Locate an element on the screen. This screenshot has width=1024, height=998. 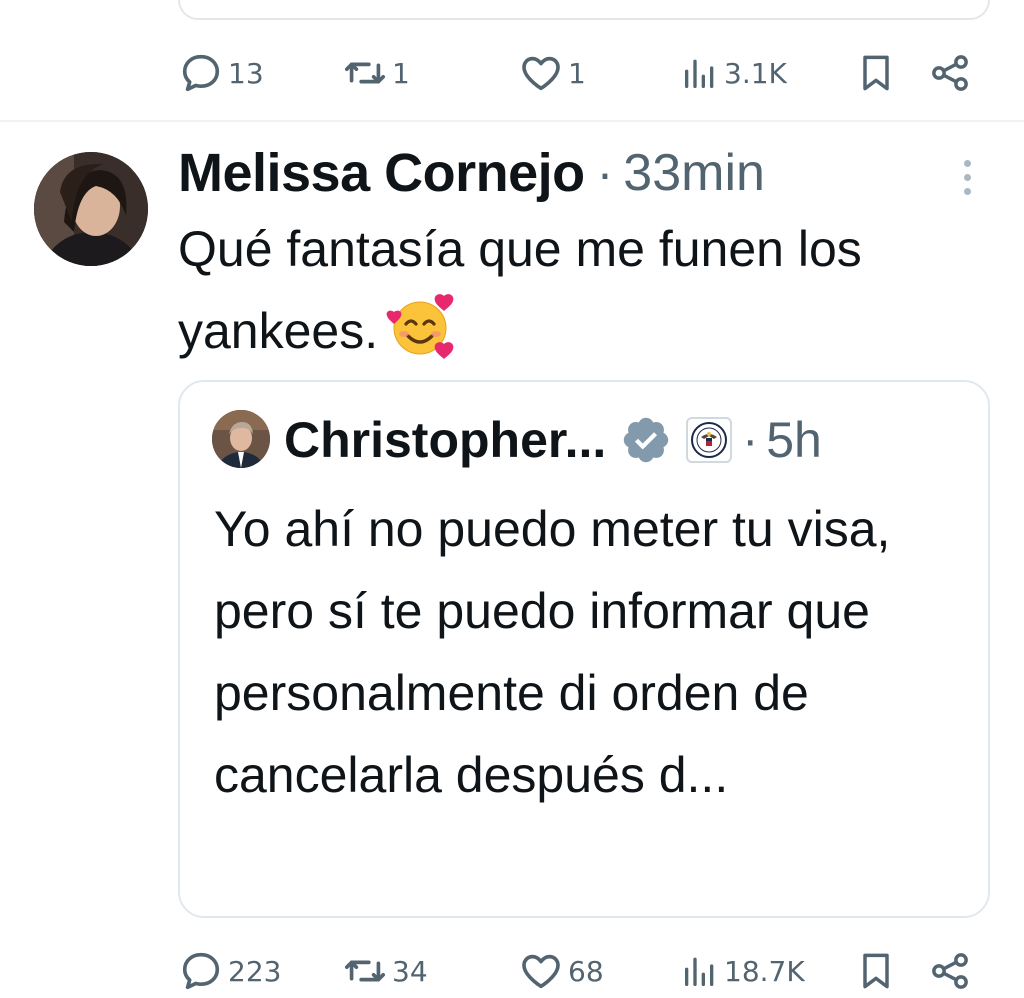
avatar is located at coordinates (91, 209).